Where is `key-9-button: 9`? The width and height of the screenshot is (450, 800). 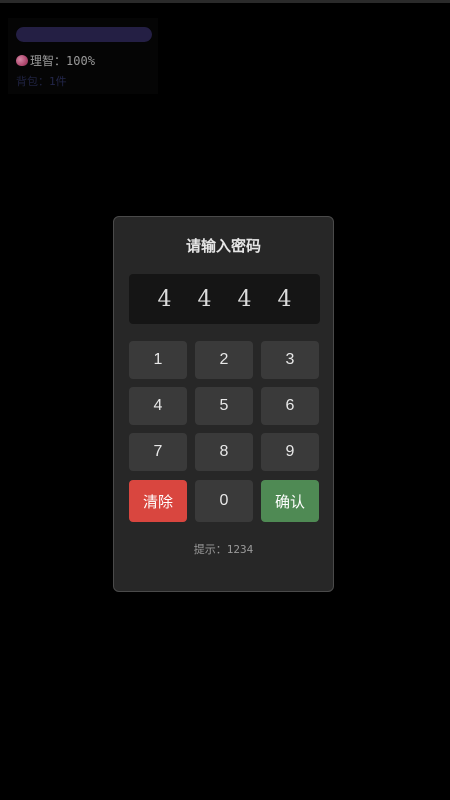 key-9-button: 9 is located at coordinates (290, 452).